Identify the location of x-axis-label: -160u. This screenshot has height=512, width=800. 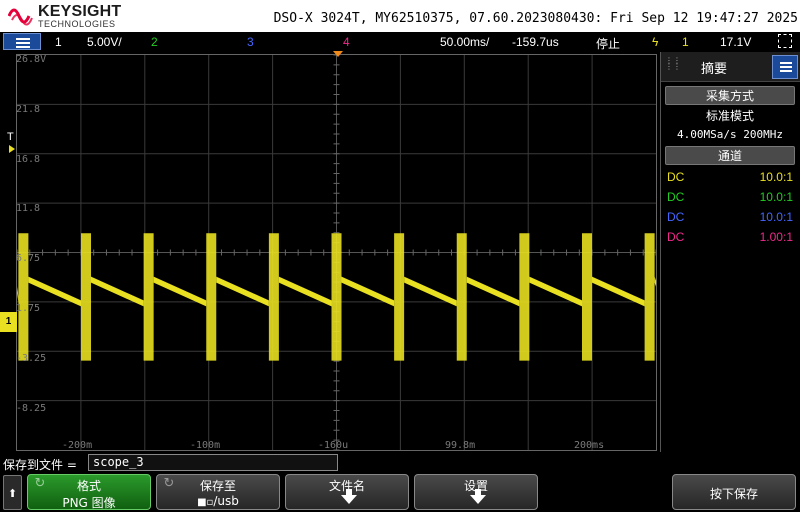
(333, 445).